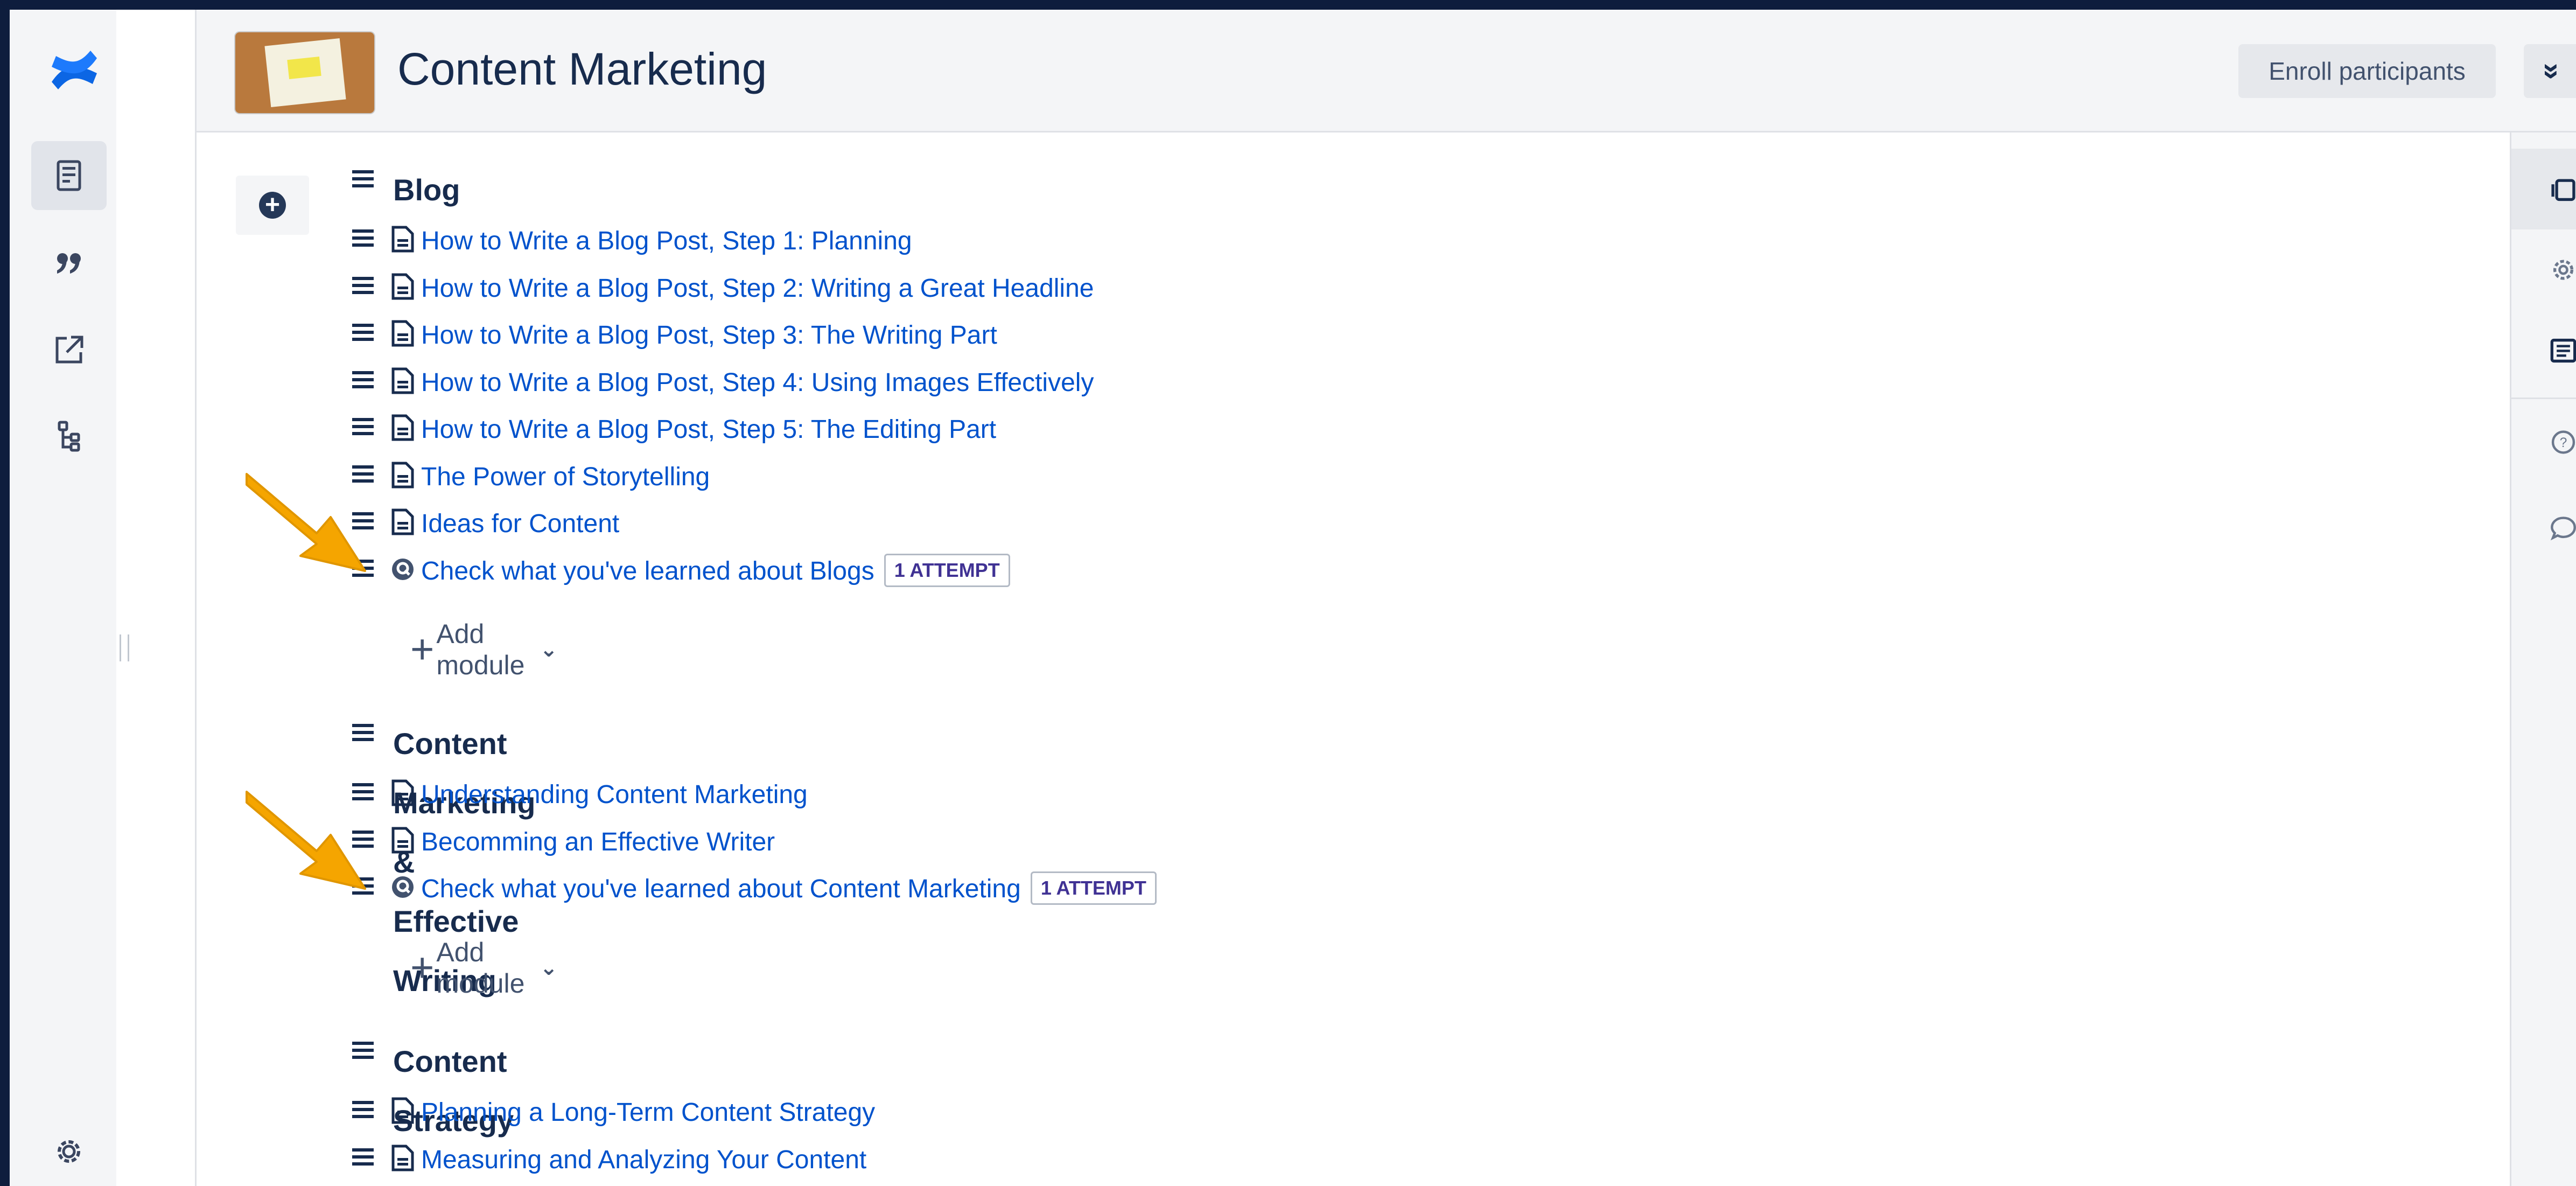  Describe the element at coordinates (2543, 398) in the screenshot. I see `toolbar-divider` at that location.